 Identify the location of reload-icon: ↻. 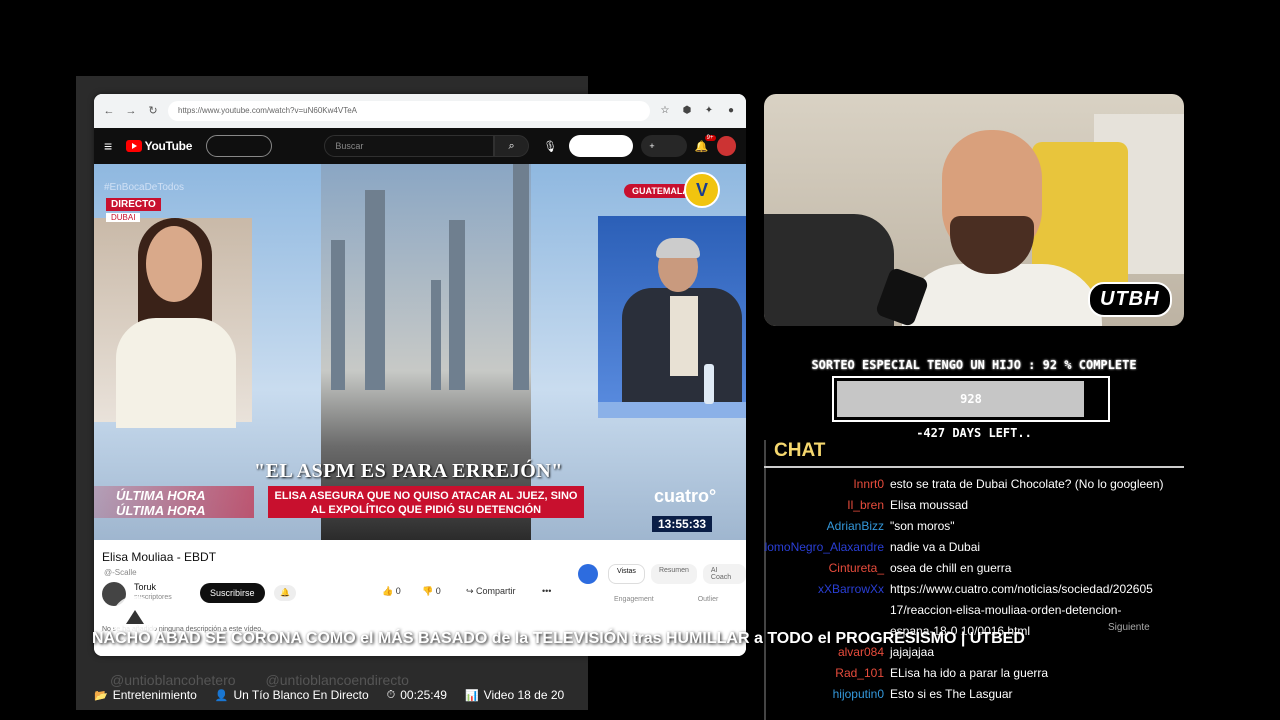
(153, 111).